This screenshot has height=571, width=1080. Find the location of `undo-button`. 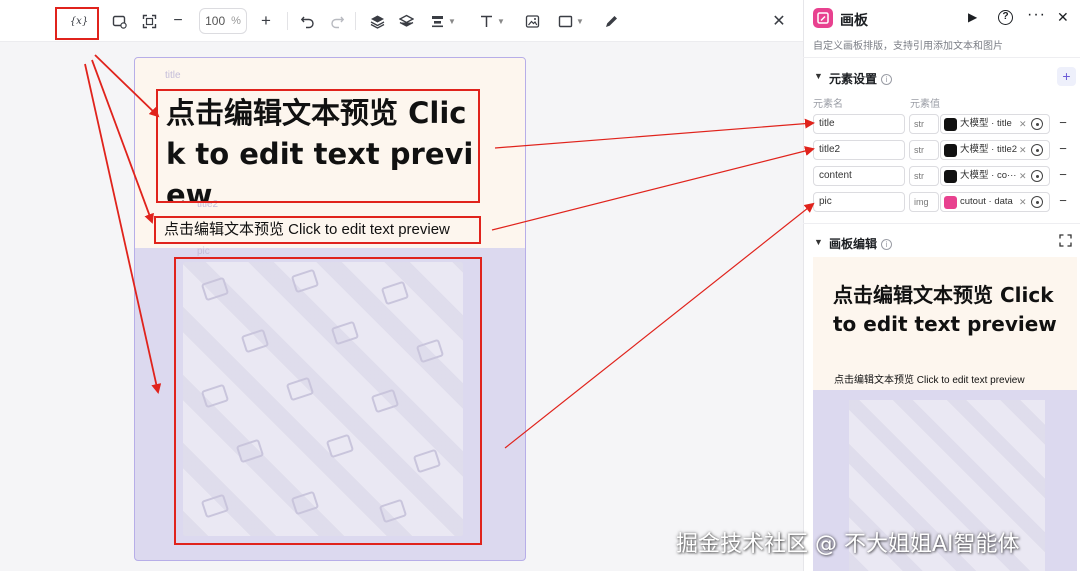

undo-button is located at coordinates (307, 21).